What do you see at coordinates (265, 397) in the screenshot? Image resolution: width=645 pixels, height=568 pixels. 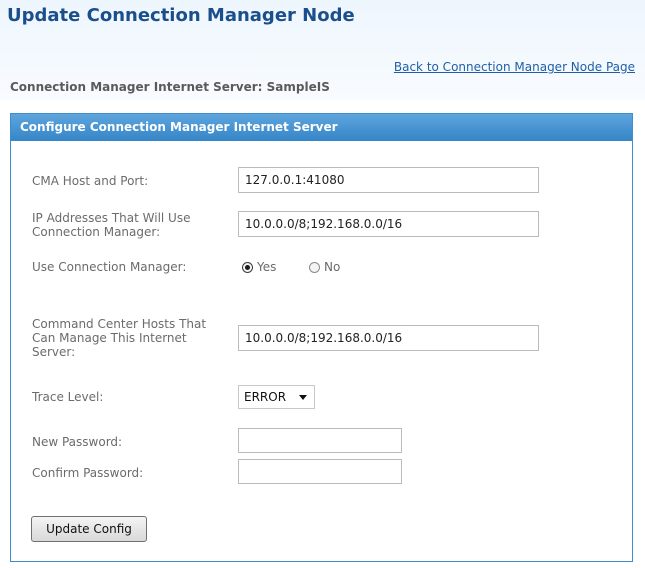 I see `trace-level-value: ERROR` at bounding box center [265, 397].